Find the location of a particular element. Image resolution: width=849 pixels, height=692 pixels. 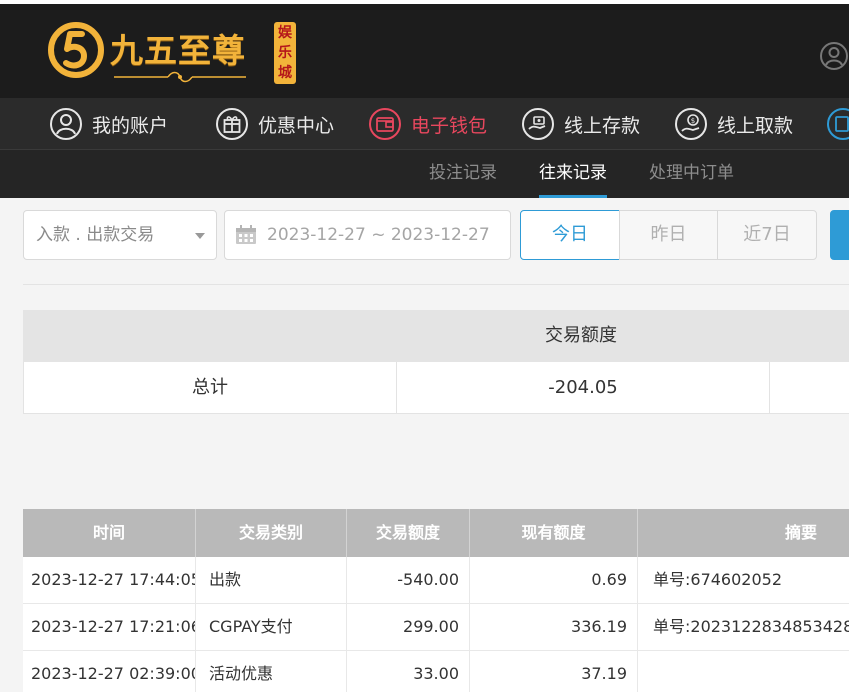

column-header-memo: 摘要 is located at coordinates (801, 532).